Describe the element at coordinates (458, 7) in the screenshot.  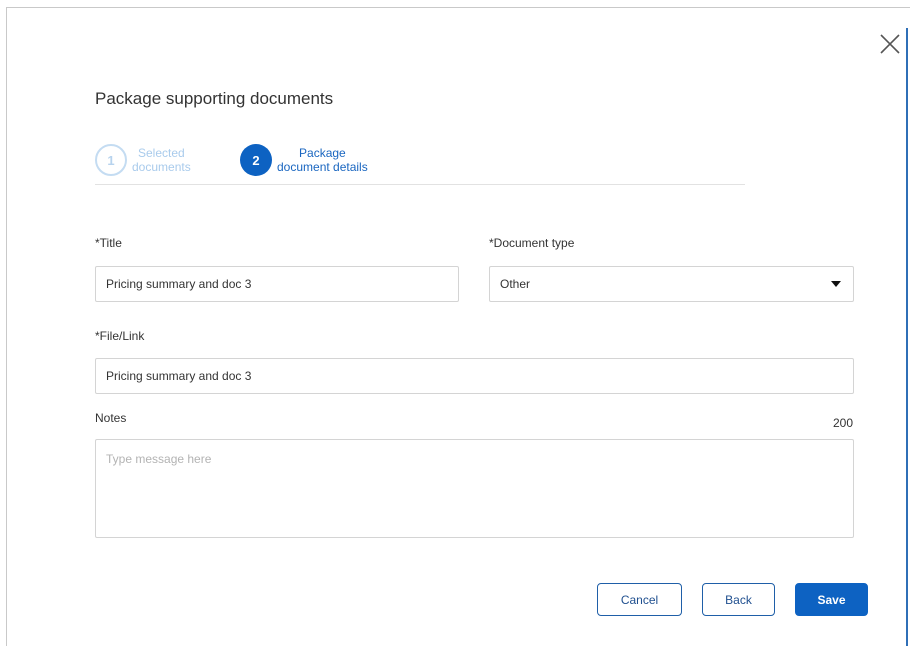
I see `dialog-top-border` at that location.